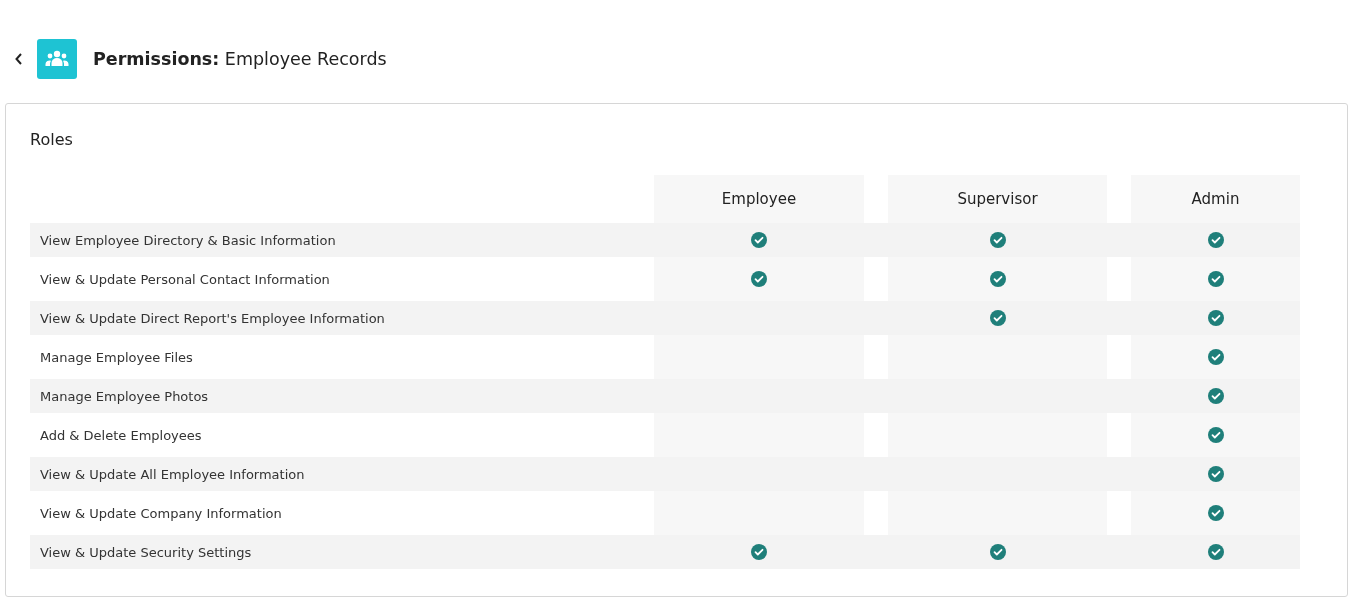 The image size is (1355, 601). Describe the element at coordinates (161, 513) in the screenshot. I see `permission-label: View & Update Company Information` at that location.